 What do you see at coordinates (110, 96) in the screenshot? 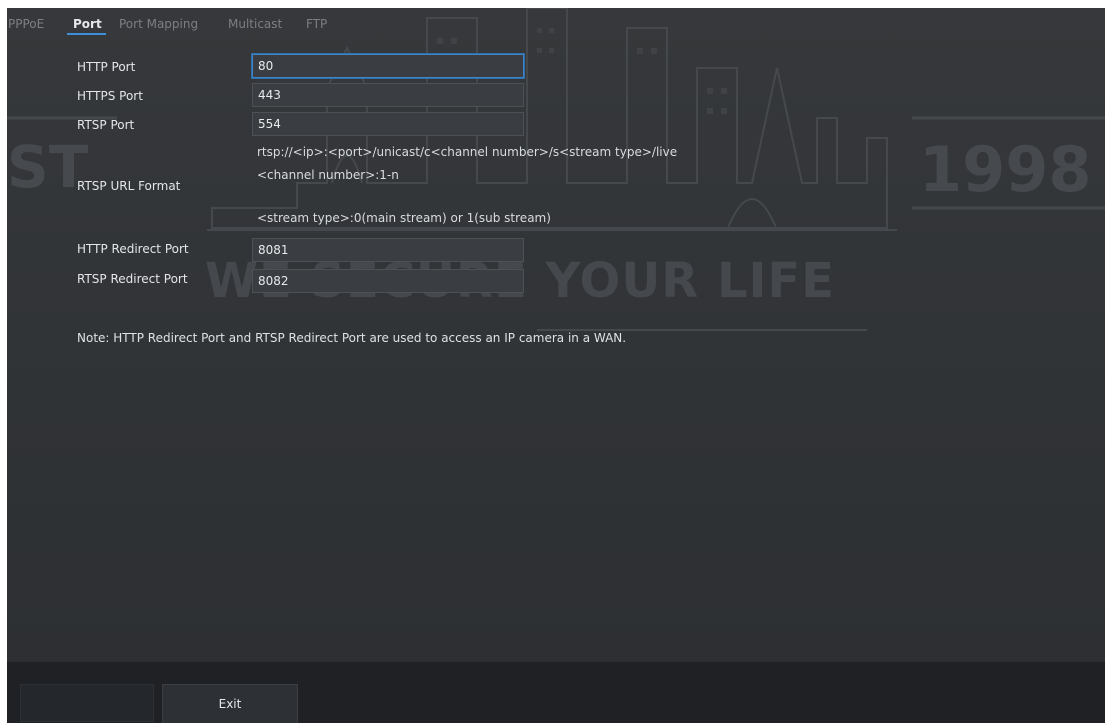
I see `https-port-label: HTTPS Port` at bounding box center [110, 96].